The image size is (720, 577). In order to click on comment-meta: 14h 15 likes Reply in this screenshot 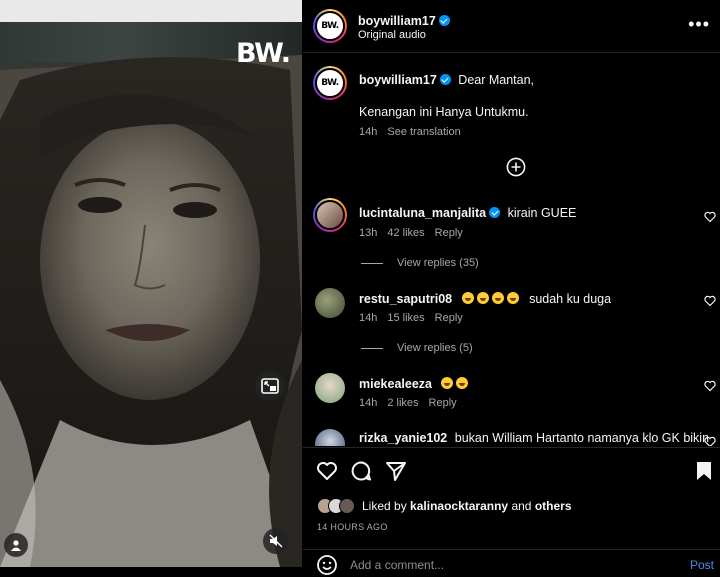, I will do `click(416, 318)`.